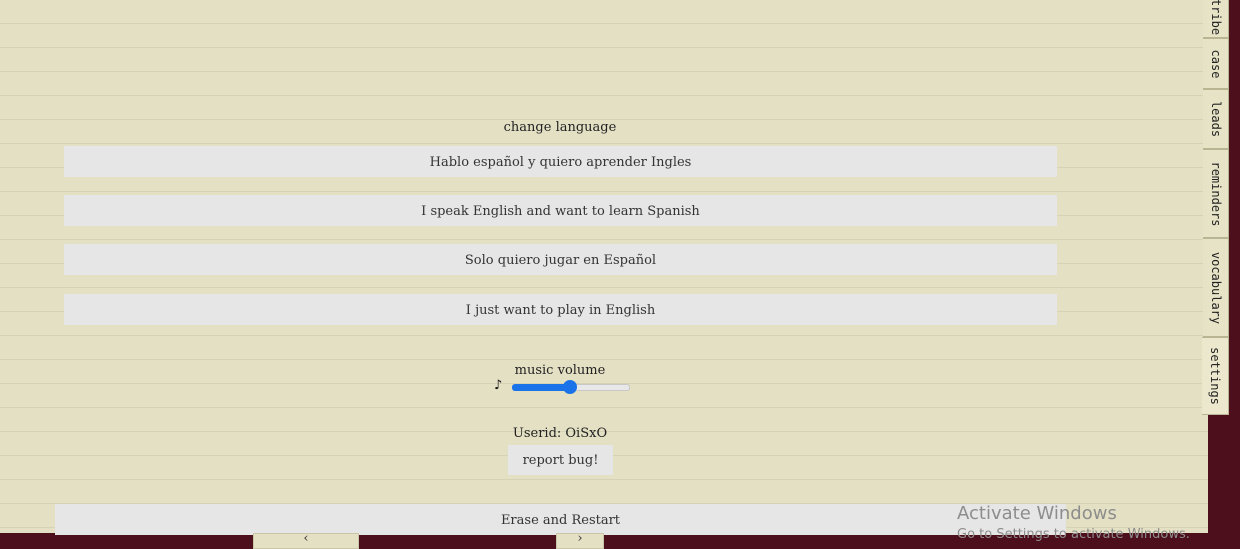 Image resolution: width=1240 pixels, height=549 pixels. Describe the element at coordinates (1073, 534) in the screenshot. I see `activate-windows-subtitle: Go to Settings to activate Windows.` at that location.